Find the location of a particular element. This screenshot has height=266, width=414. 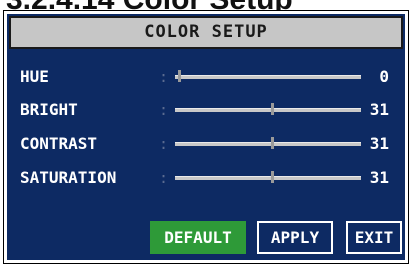

dialog-title: COLOR SETUP is located at coordinates (206, 32).